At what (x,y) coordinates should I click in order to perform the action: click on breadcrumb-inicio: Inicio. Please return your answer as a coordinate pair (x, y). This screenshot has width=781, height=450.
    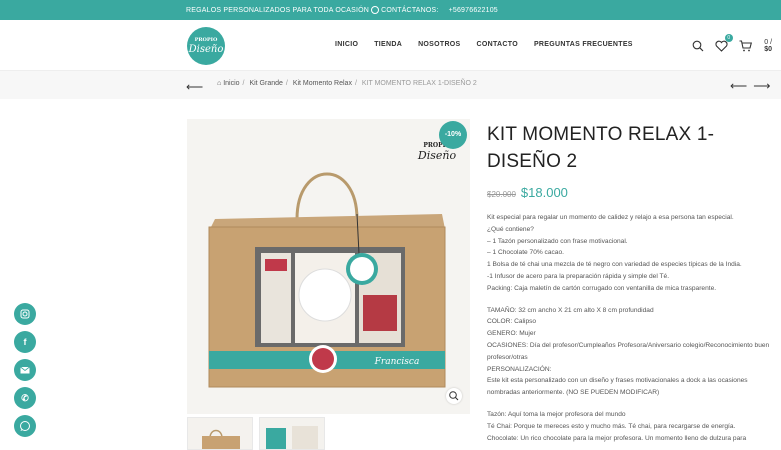
    Looking at the image, I should click on (231, 83).